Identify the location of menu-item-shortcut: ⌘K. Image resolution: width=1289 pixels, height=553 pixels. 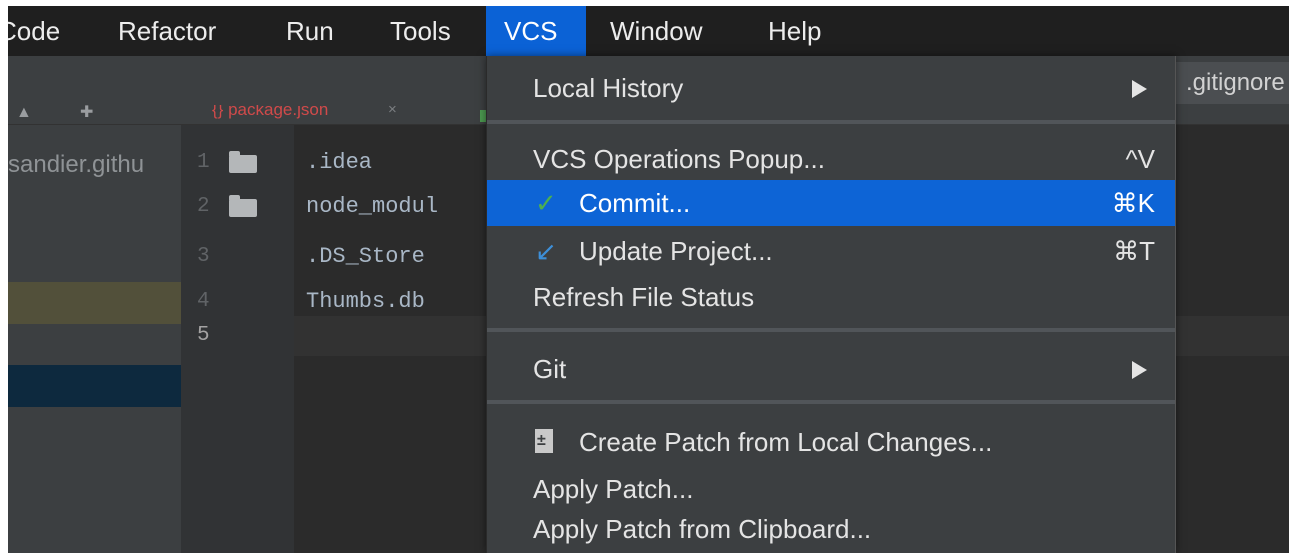
(1133, 203).